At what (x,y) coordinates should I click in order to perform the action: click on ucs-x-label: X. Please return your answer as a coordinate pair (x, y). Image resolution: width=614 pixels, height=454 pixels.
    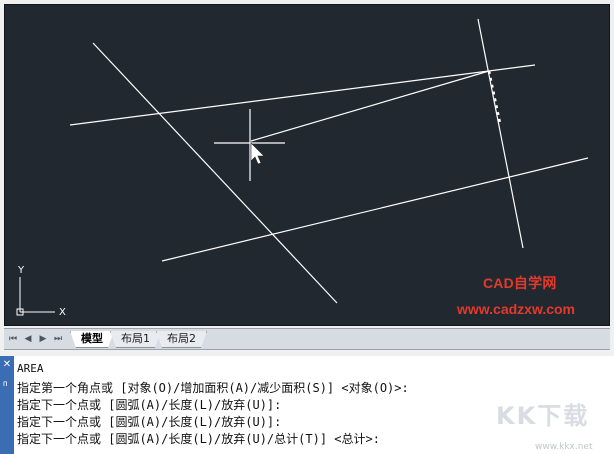
    Looking at the image, I should click on (62, 312).